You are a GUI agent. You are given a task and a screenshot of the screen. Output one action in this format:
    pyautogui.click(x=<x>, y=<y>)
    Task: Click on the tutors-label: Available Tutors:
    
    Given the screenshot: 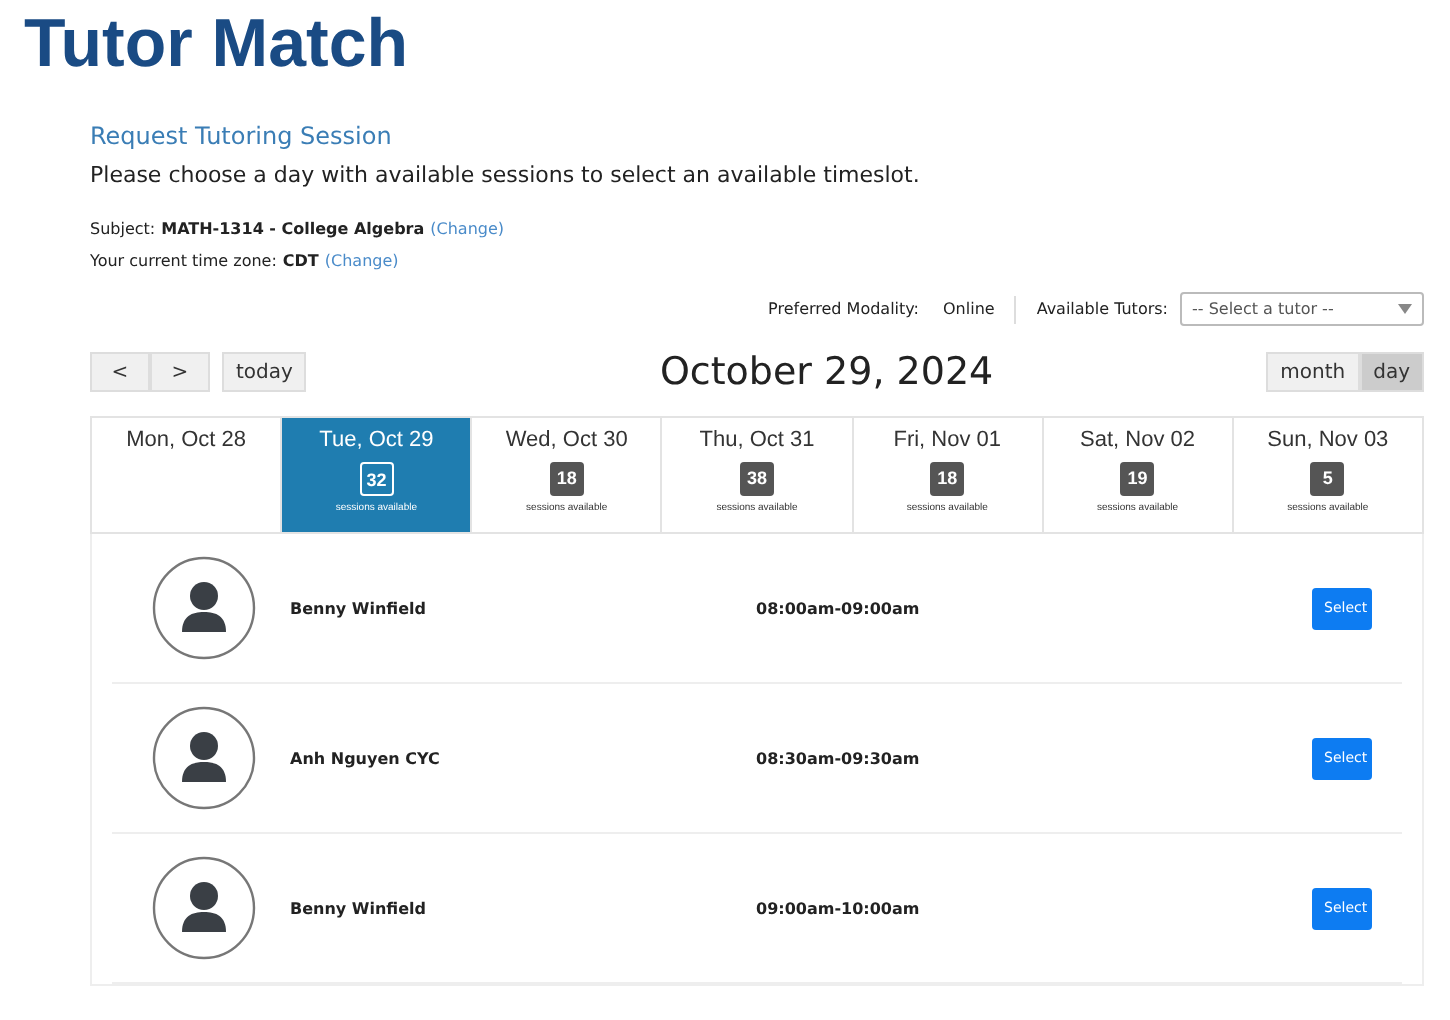 What is the action you would take?
    pyautogui.click(x=1102, y=309)
    